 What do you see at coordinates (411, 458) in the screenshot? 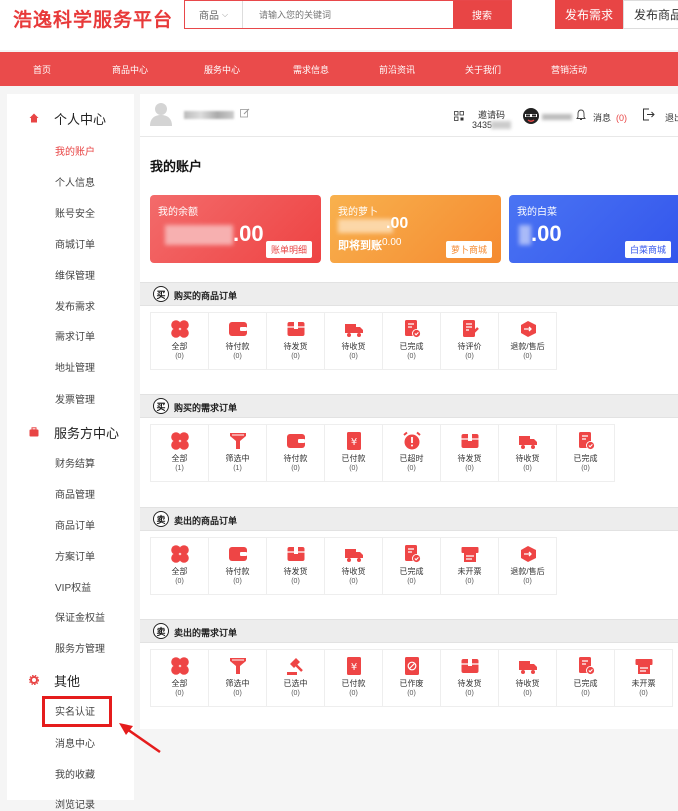
I see `order-status-label: 已超时` at bounding box center [411, 458].